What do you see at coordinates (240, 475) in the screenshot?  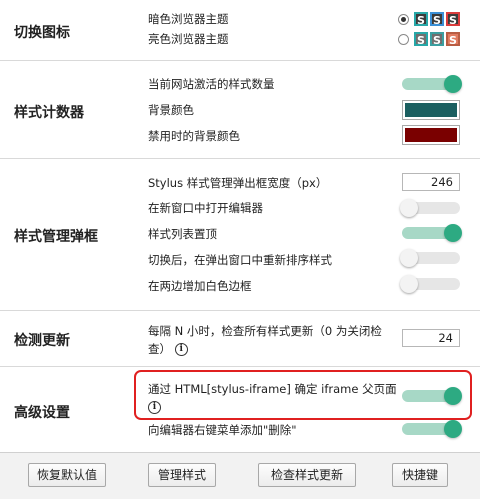 I see `footer-bar: 恢复默认值 管理样式 检查样式更新 快捷键` at bounding box center [240, 475].